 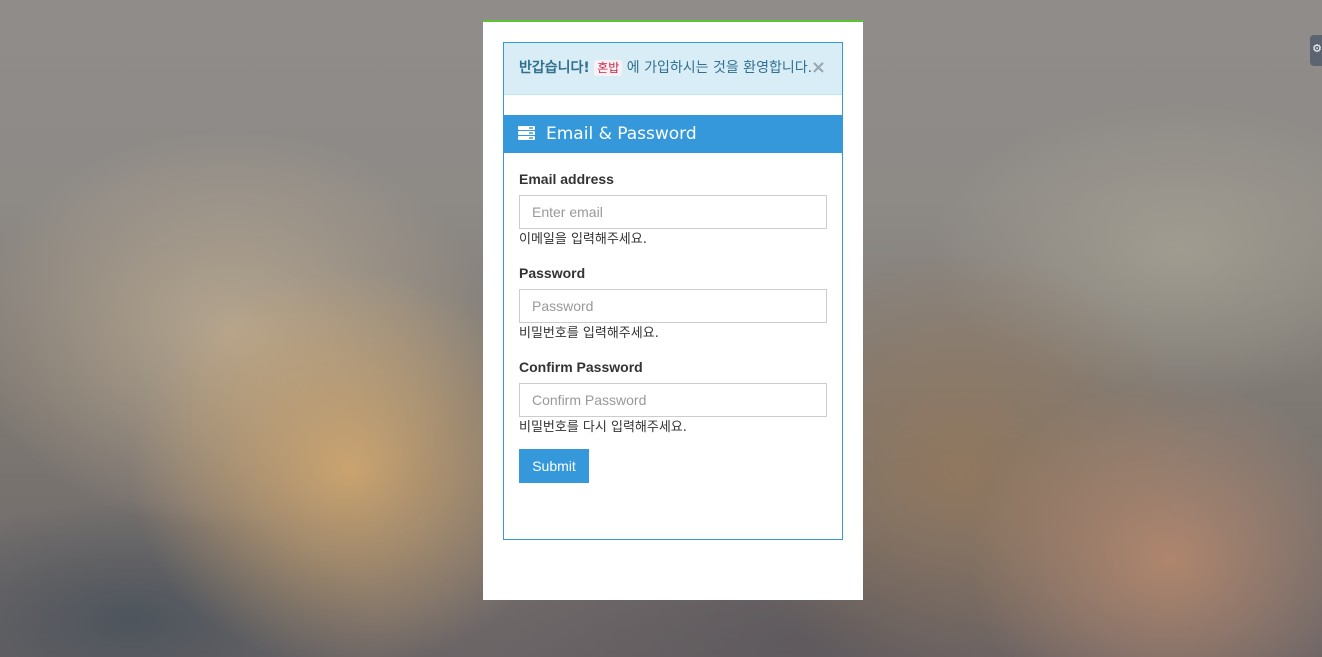 I want to click on email-input, so click(x=673, y=212).